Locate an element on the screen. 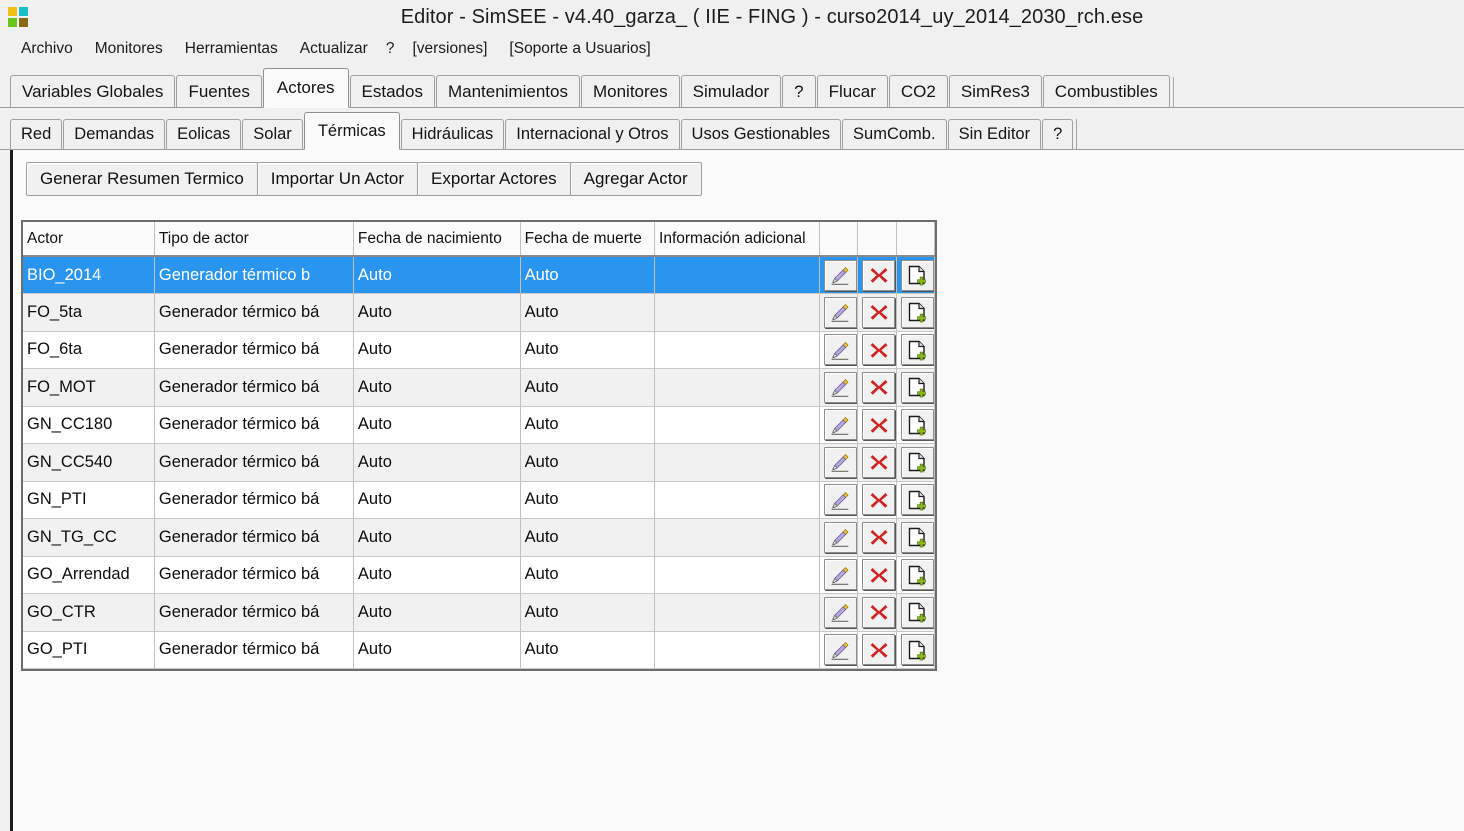 The width and height of the screenshot is (1464, 831). column-header-fecha-de-muerte: Fecha de muerte is located at coordinates (588, 239).